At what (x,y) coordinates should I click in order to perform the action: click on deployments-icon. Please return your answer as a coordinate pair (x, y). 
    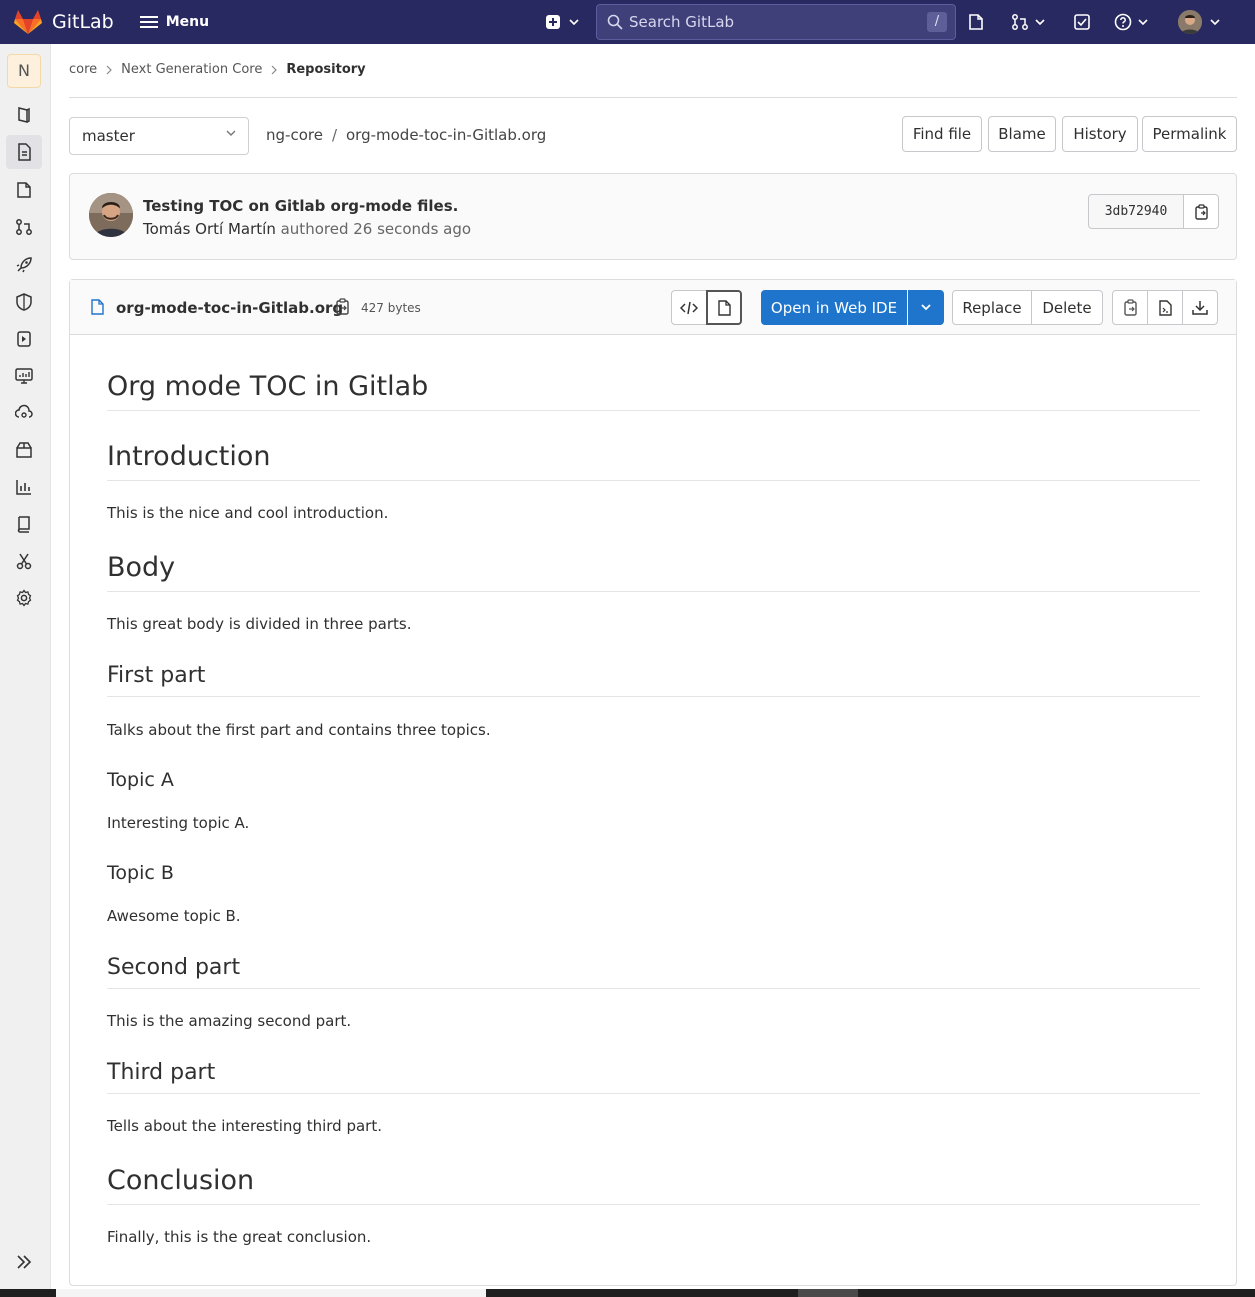
    Looking at the image, I should click on (24, 339).